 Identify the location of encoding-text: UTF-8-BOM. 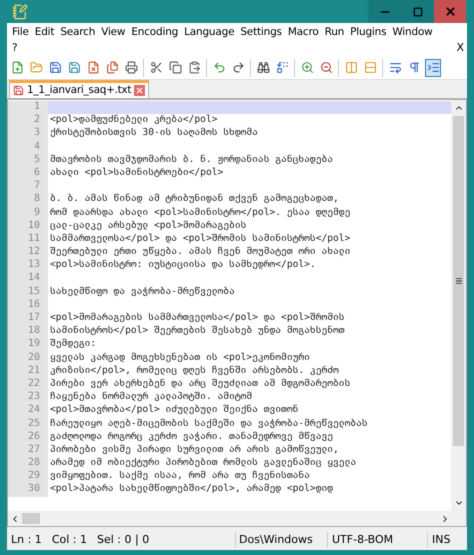
(377, 540).